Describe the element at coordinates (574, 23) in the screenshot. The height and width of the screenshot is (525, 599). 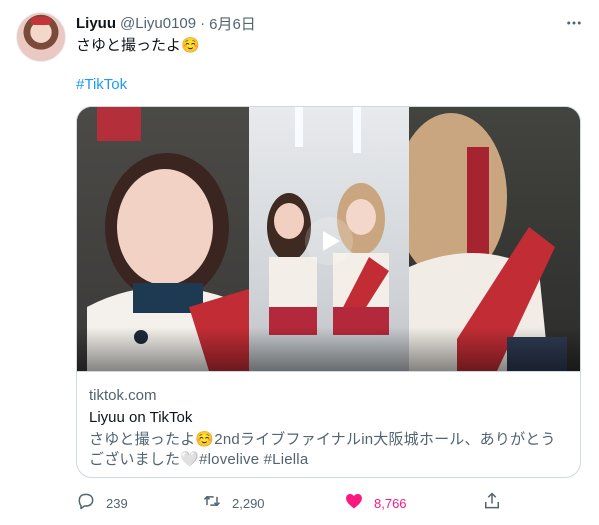
I see `more-icon` at that location.